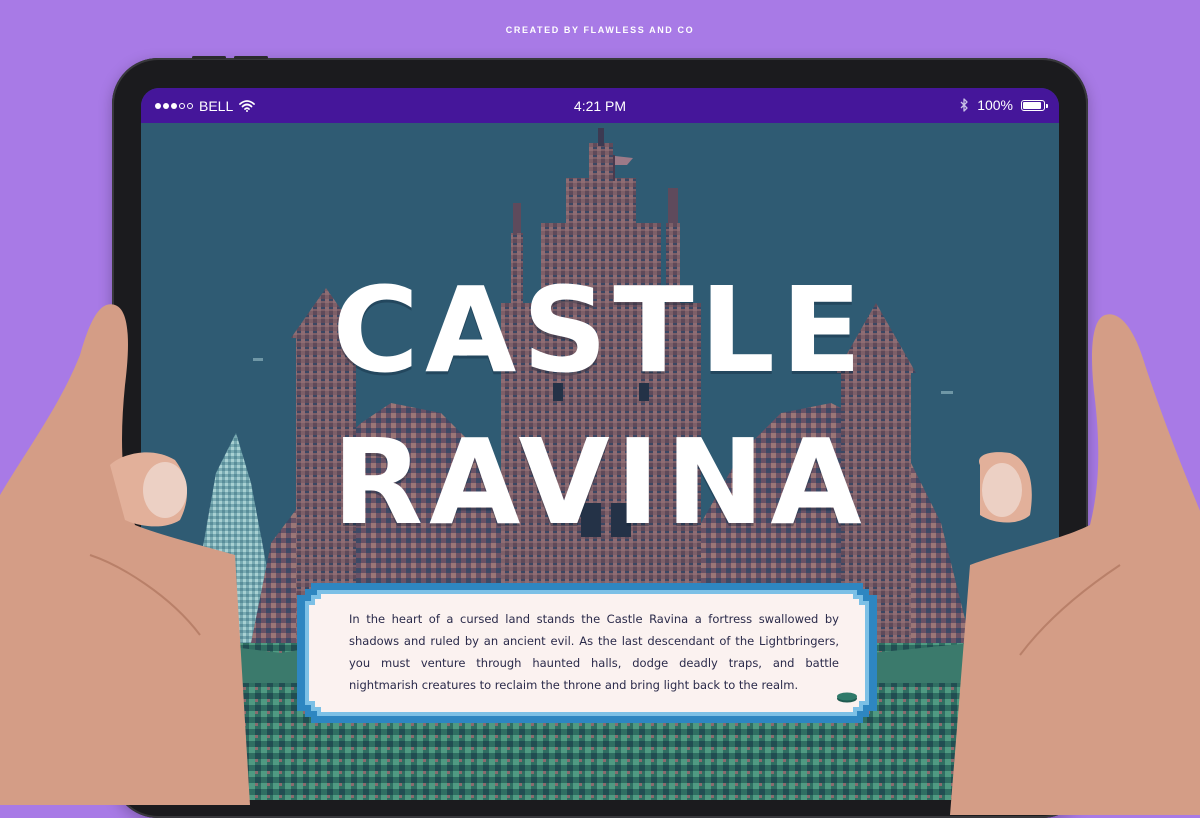  What do you see at coordinates (1034, 105) in the screenshot?
I see `battery-icon` at bounding box center [1034, 105].